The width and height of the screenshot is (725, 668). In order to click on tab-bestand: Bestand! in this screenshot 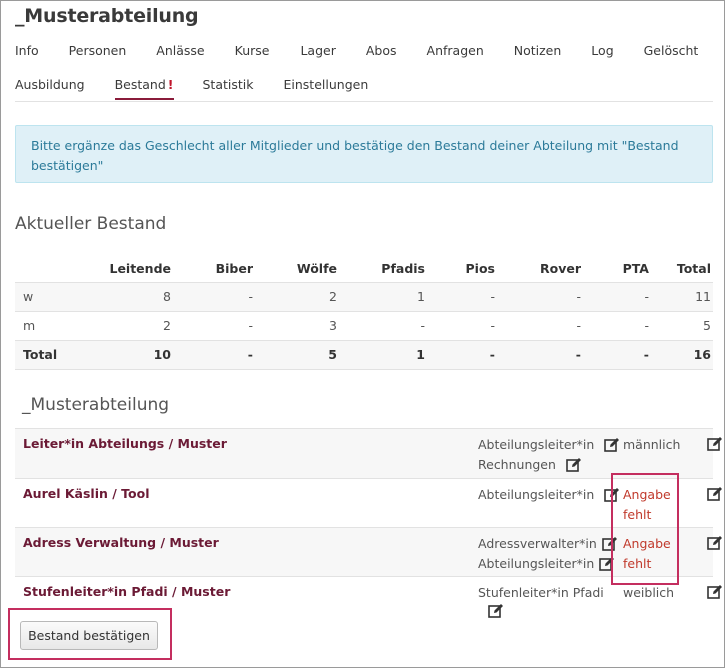, I will do `click(144, 88)`.